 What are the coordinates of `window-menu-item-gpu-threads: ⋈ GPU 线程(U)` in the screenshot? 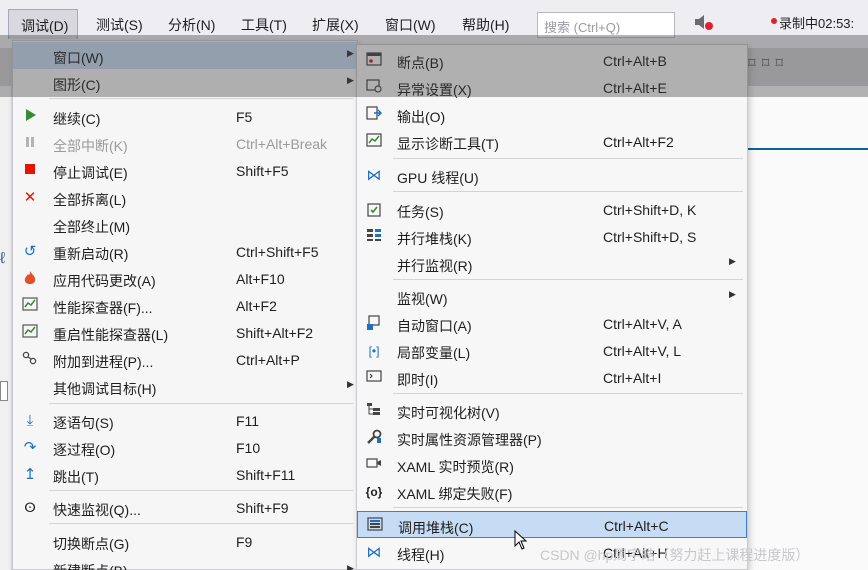 It's located at (552, 175).